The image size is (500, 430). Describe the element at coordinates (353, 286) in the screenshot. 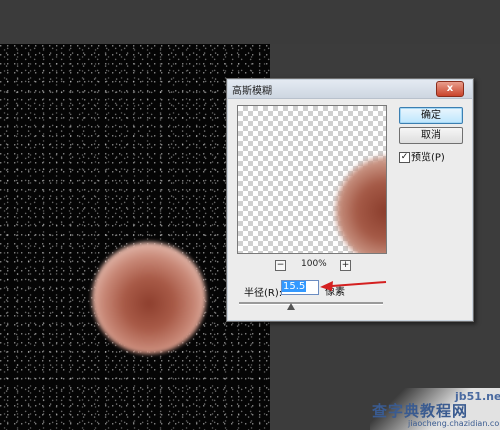

I see `annotation-arrow` at that location.